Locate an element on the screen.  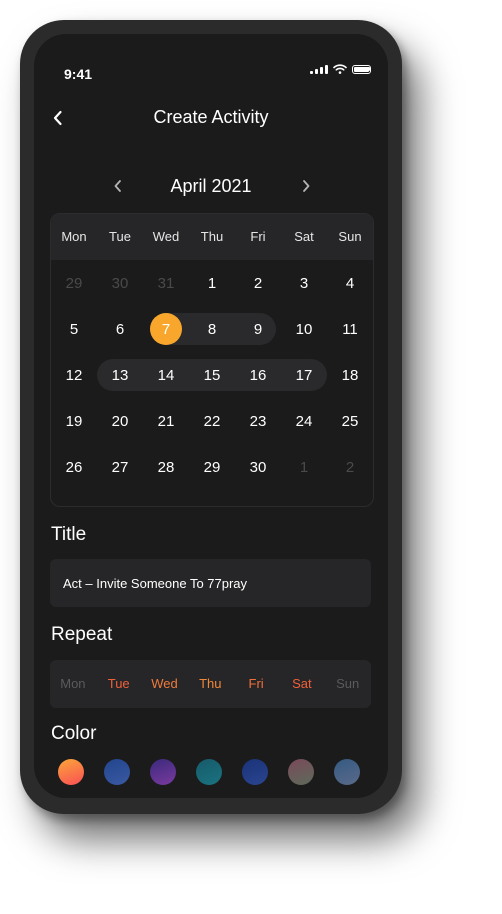
calendar-day-outside-month: 30 is located at coordinates (120, 283).